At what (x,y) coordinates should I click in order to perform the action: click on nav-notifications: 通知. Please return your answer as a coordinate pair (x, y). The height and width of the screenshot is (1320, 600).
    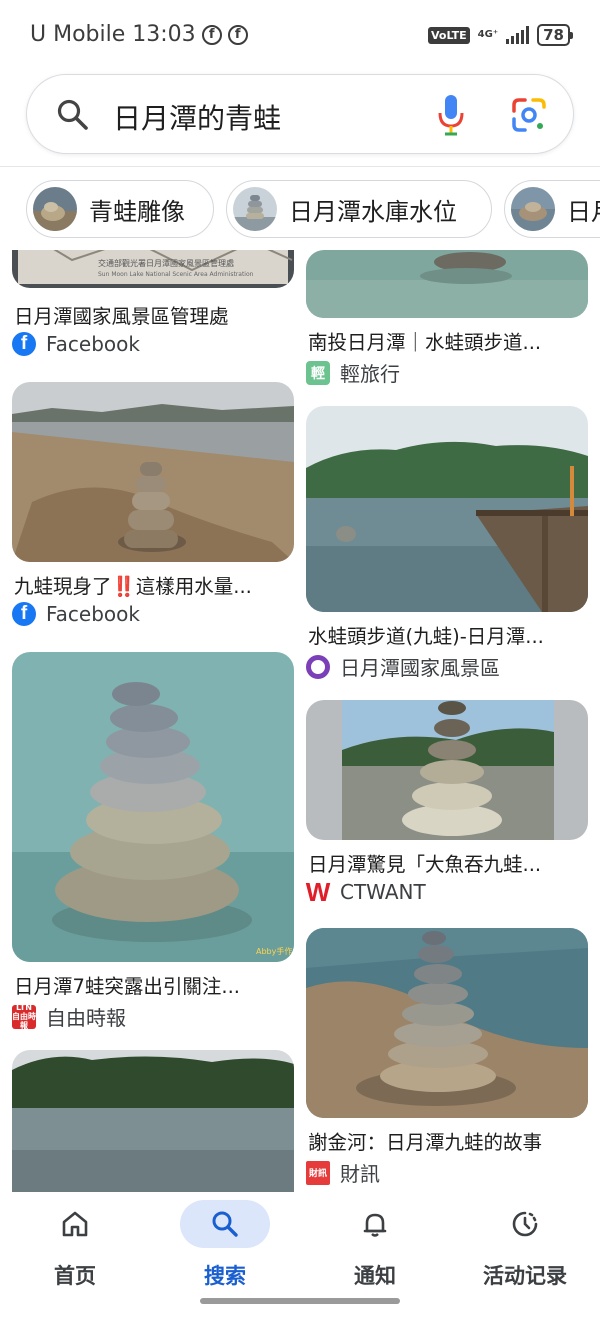
    Looking at the image, I should click on (375, 1250).